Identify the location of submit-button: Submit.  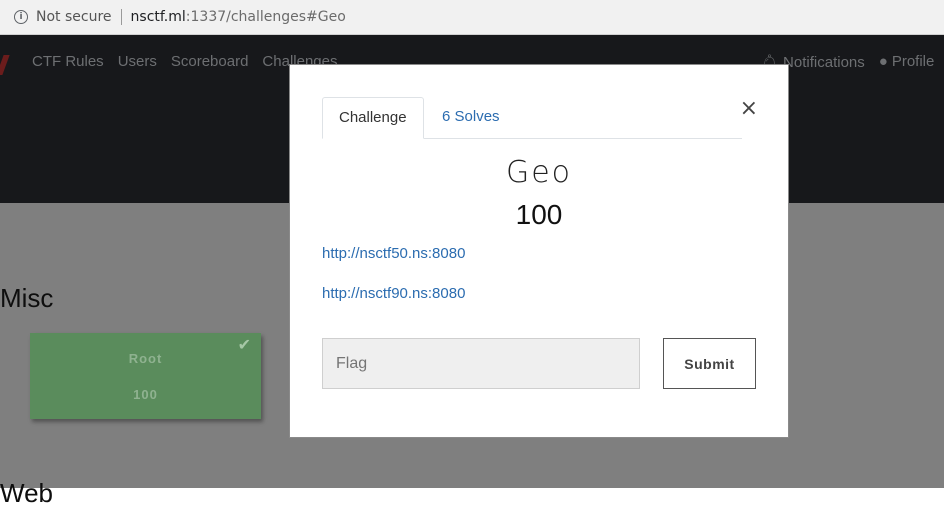
(709, 363).